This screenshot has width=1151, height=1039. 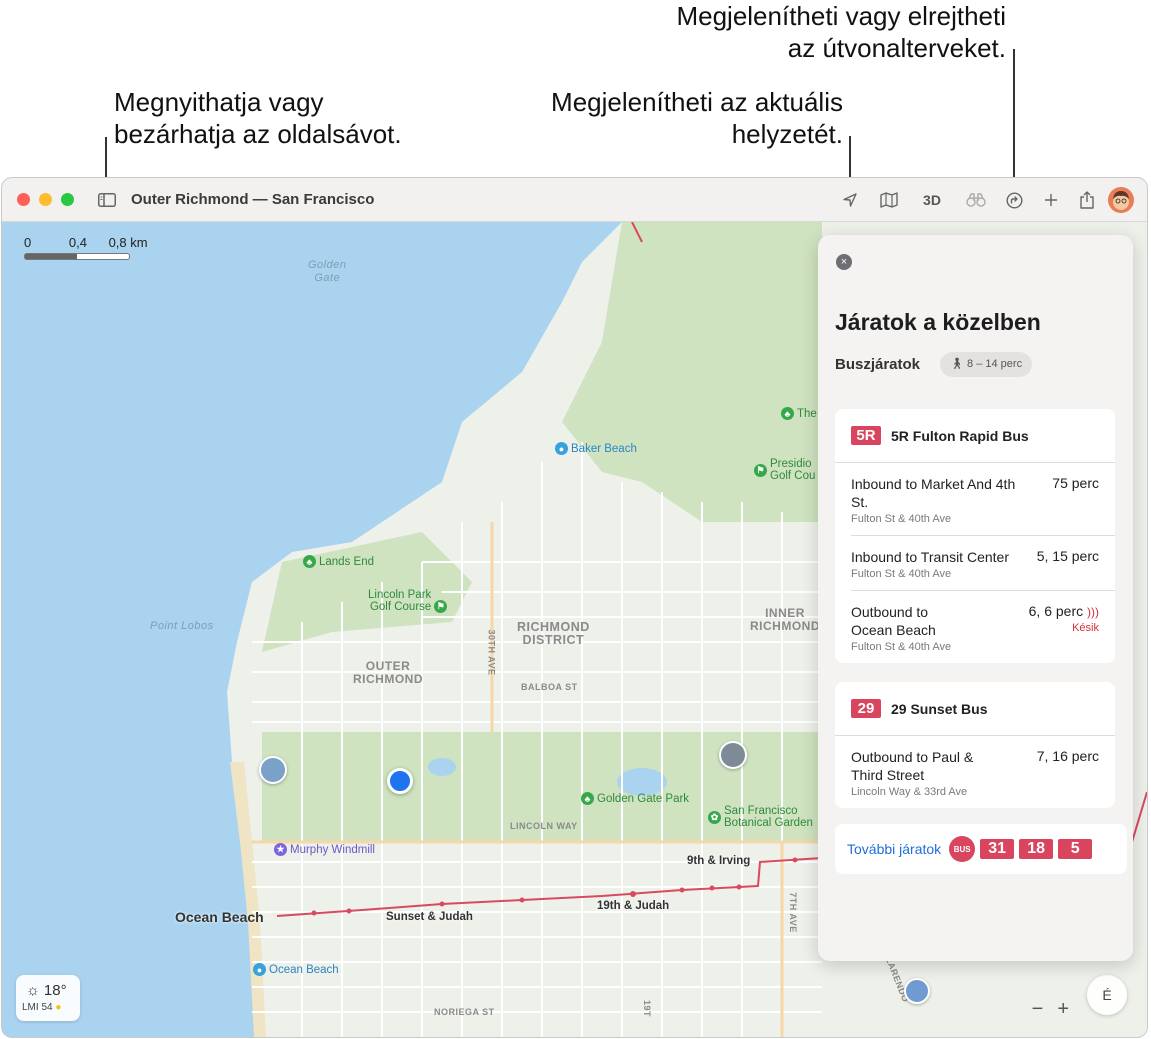 I want to click on air-quality: LMI 54 ●, so click(x=42, y=1007).